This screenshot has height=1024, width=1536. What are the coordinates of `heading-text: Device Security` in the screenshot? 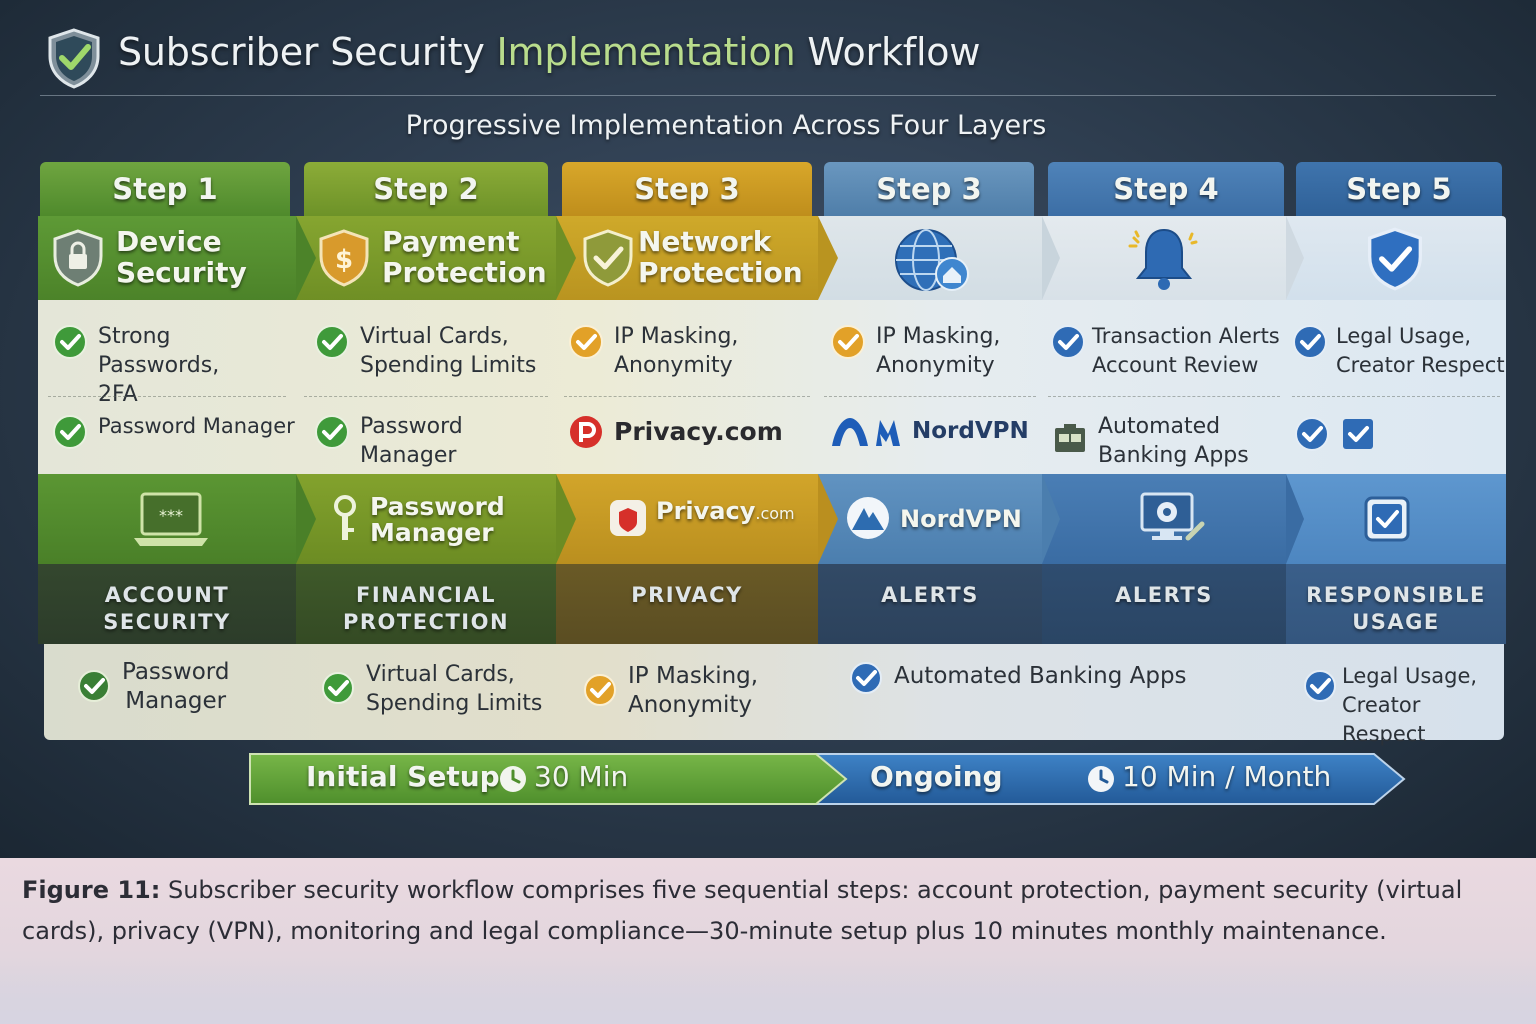 It's located at (181, 257).